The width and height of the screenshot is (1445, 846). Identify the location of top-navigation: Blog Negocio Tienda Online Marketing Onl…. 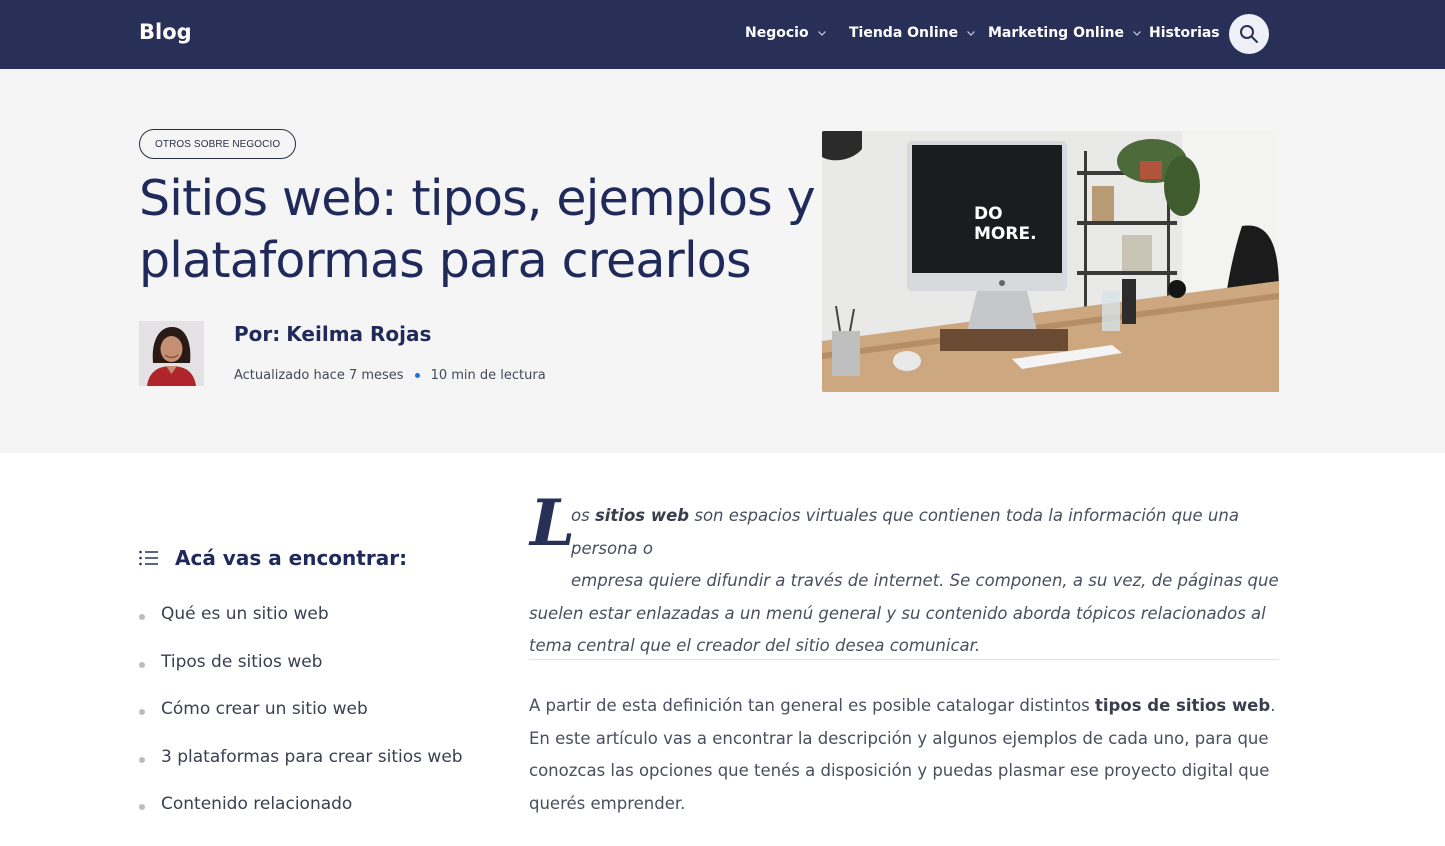
(722, 34).